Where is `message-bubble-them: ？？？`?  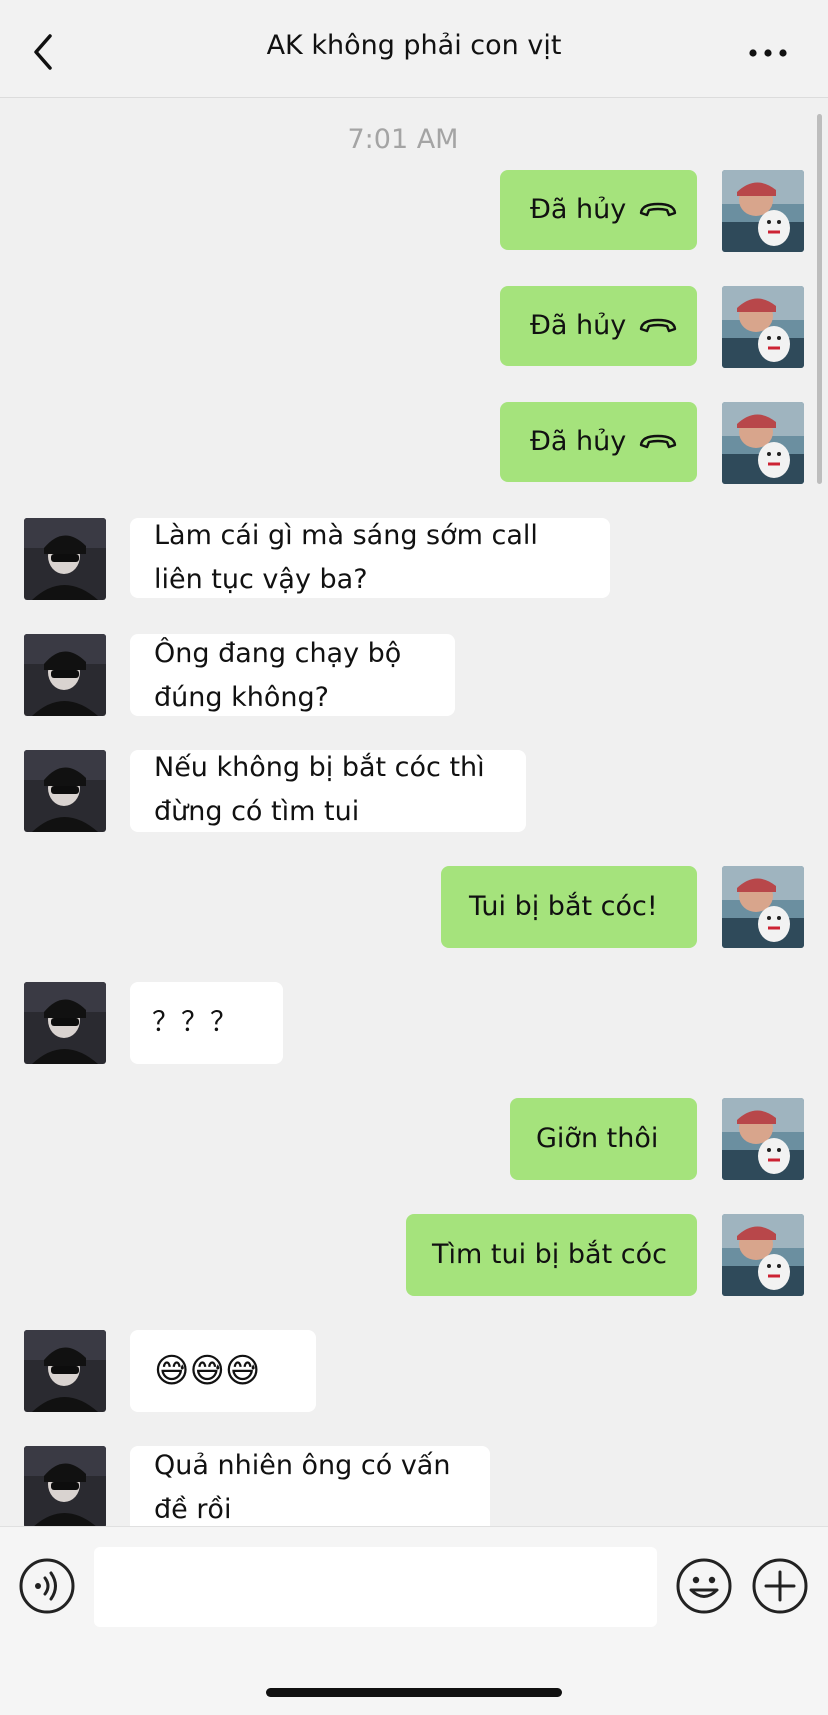
message-bubble-them: ？？？ is located at coordinates (206, 1023).